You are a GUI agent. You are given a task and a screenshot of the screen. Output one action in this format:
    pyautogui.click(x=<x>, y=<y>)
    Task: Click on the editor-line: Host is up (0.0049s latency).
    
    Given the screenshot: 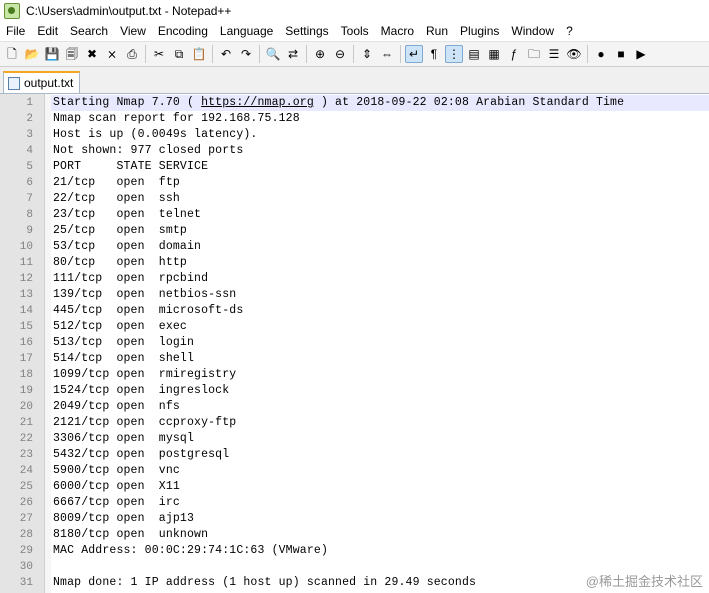 What is the action you would take?
    pyautogui.click(x=354, y=135)
    